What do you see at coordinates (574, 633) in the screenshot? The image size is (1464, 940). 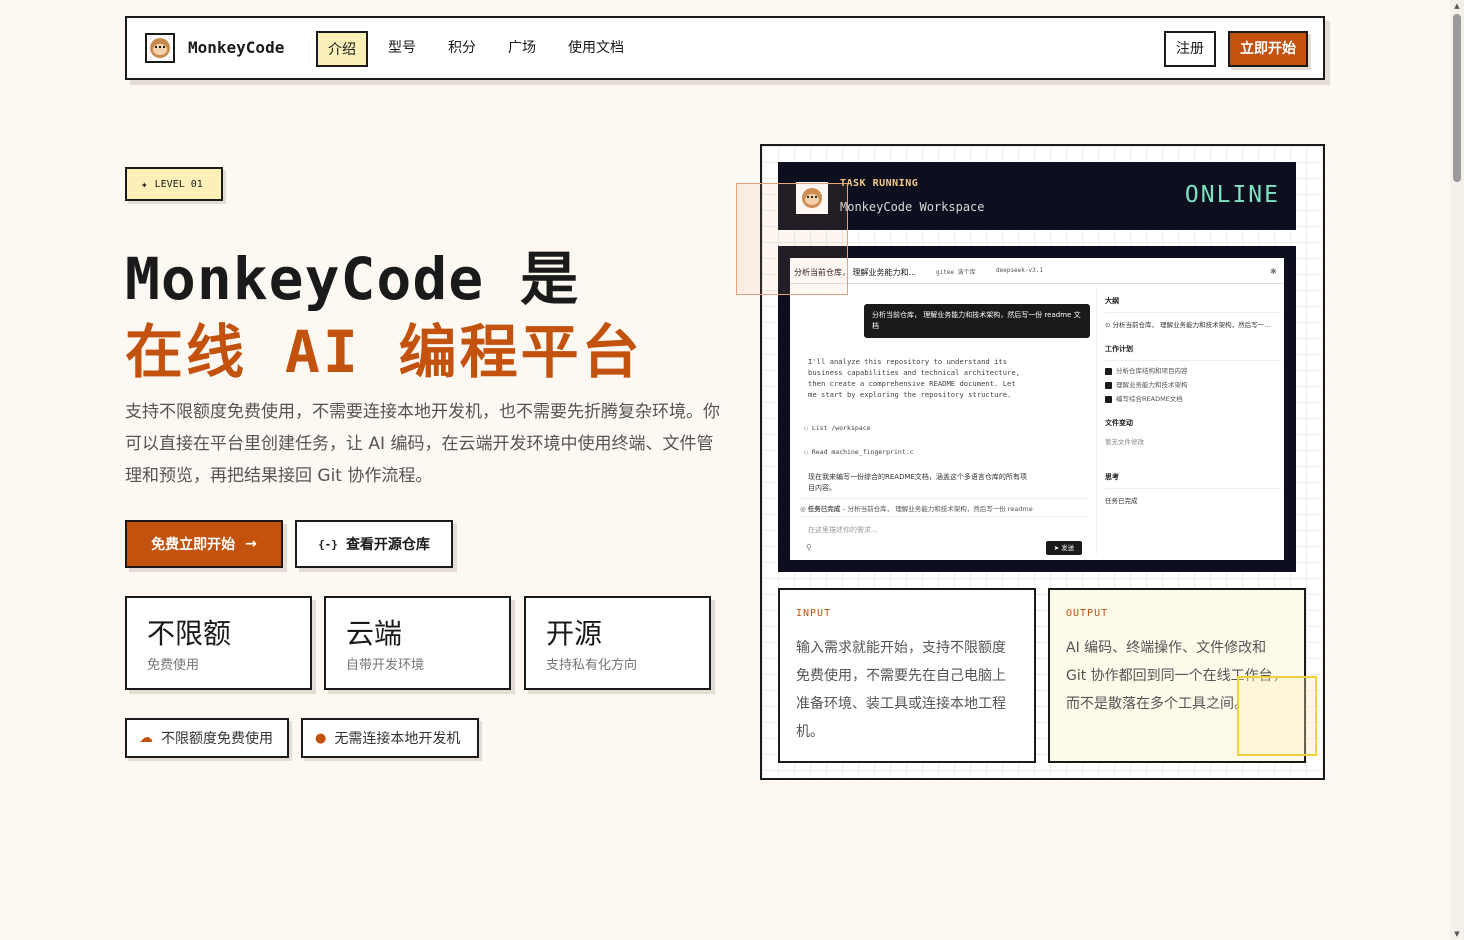 I see `stat-big: 开源` at bounding box center [574, 633].